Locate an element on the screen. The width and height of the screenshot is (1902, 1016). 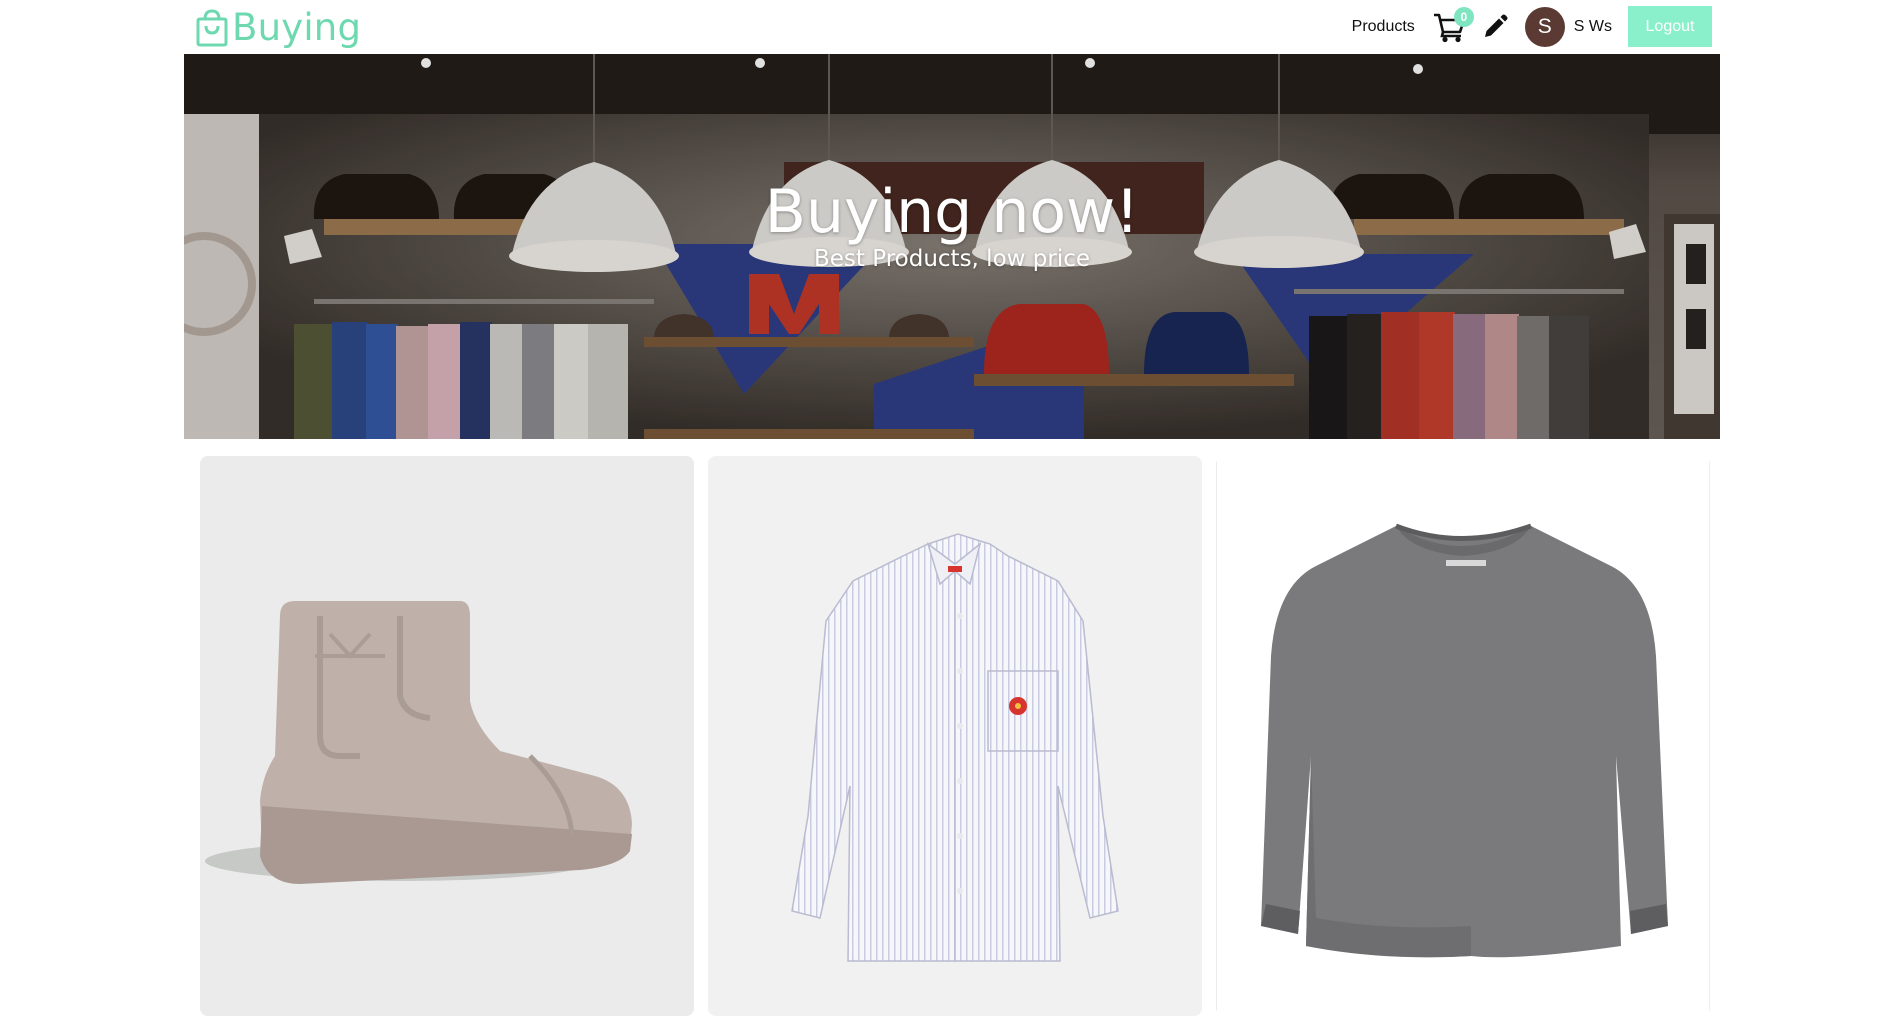
cart-button: 0 is located at coordinates (1453, 24).